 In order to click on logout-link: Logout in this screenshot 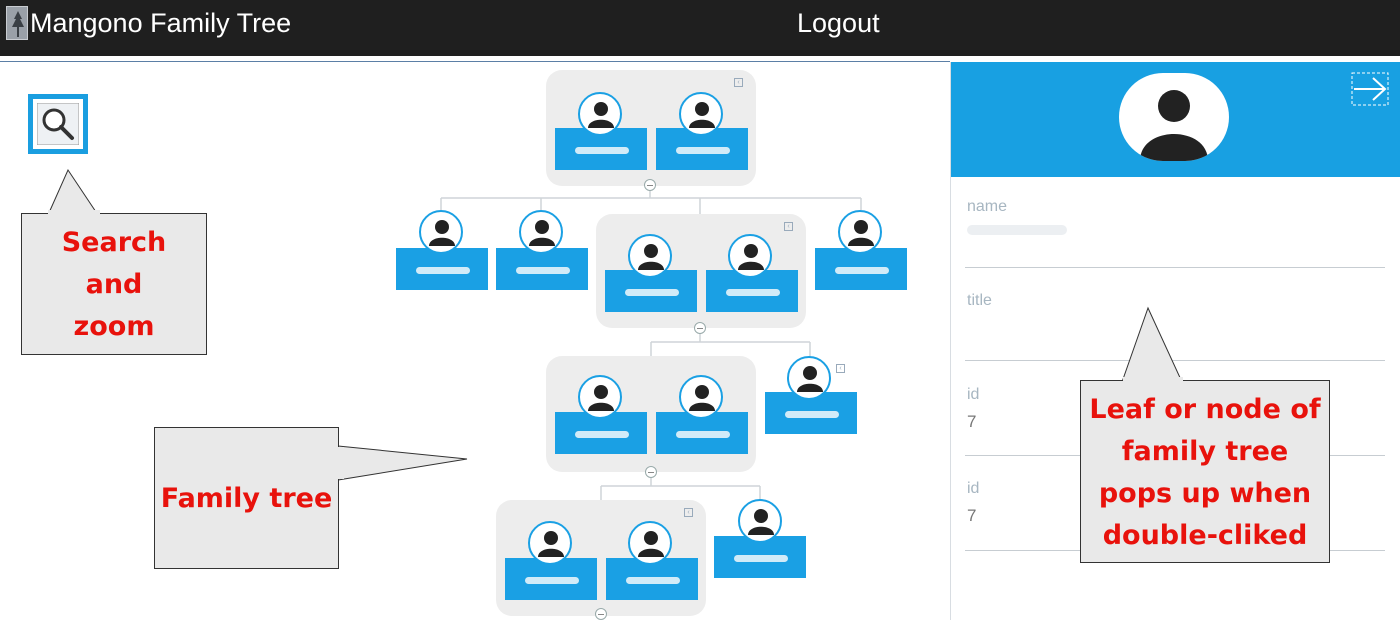, I will do `click(838, 23)`.